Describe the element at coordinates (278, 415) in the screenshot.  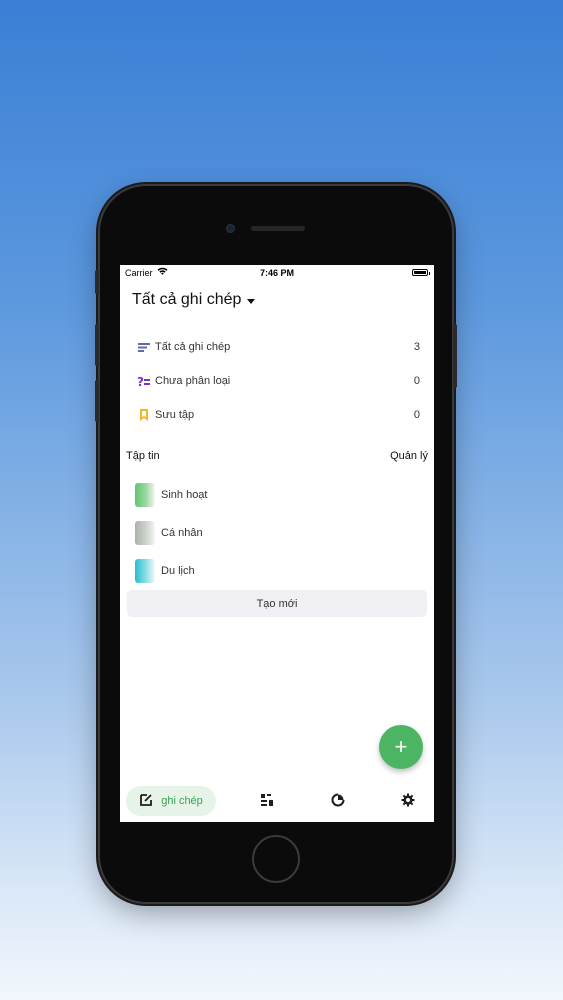
I see `category-collection: Sưu tập 0` at that location.